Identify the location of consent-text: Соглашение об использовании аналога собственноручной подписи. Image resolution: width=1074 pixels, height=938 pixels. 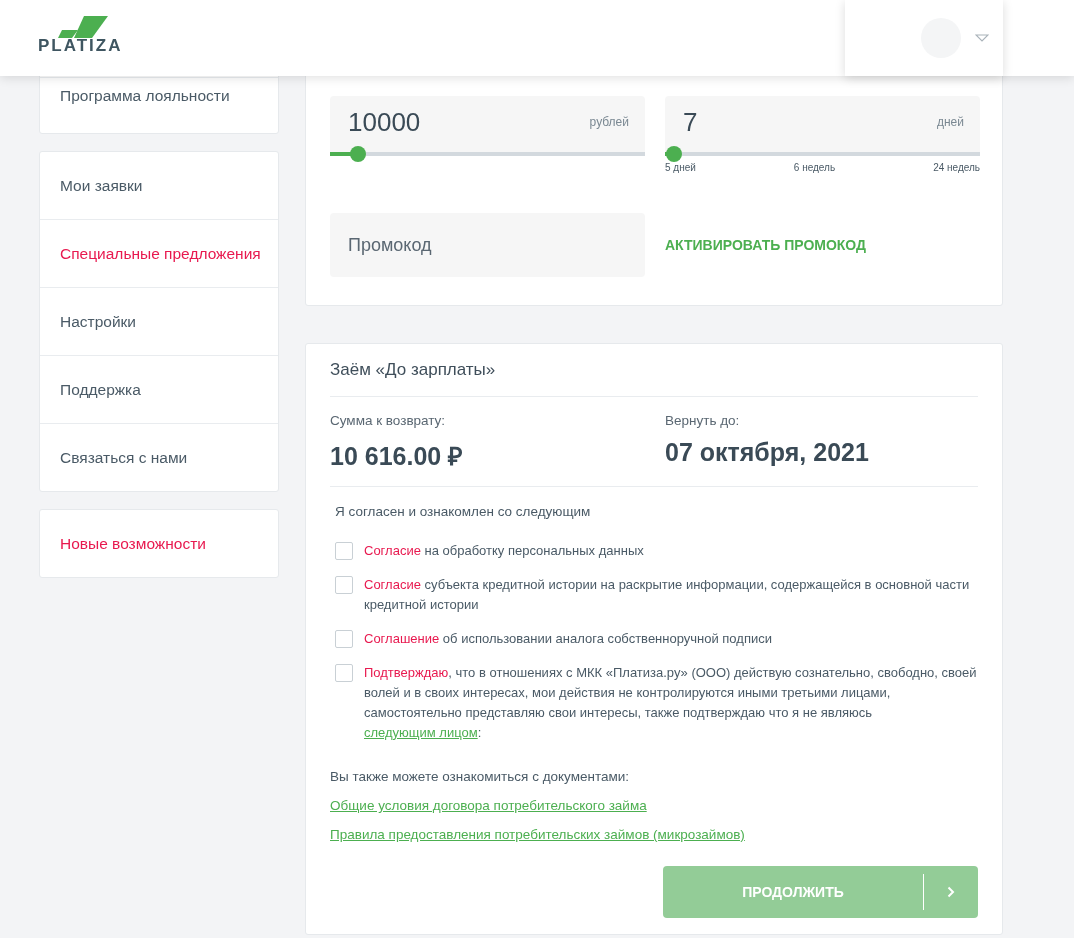
(568, 639).